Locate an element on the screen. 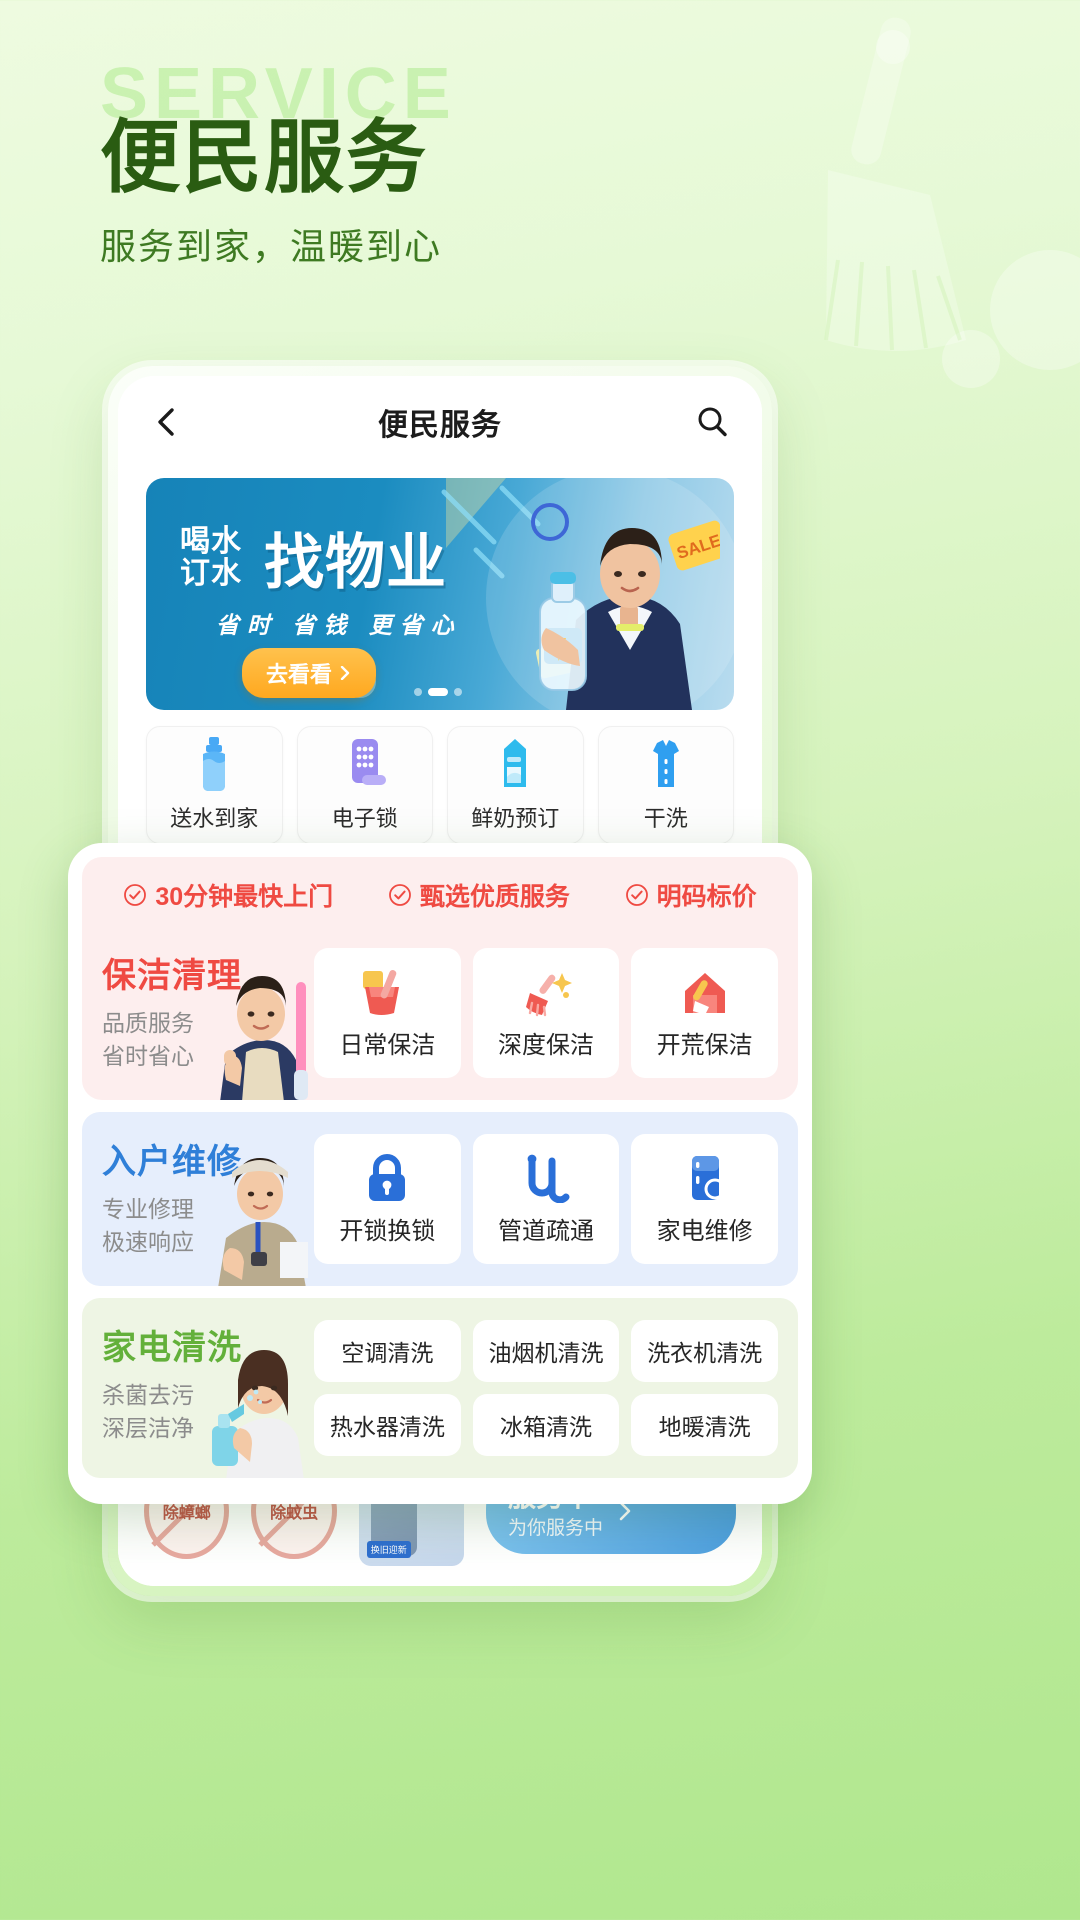 Image resolution: width=1080 pixels, height=1920 pixels. serving-subtitle: 为你服务中 is located at coordinates (556, 1528).